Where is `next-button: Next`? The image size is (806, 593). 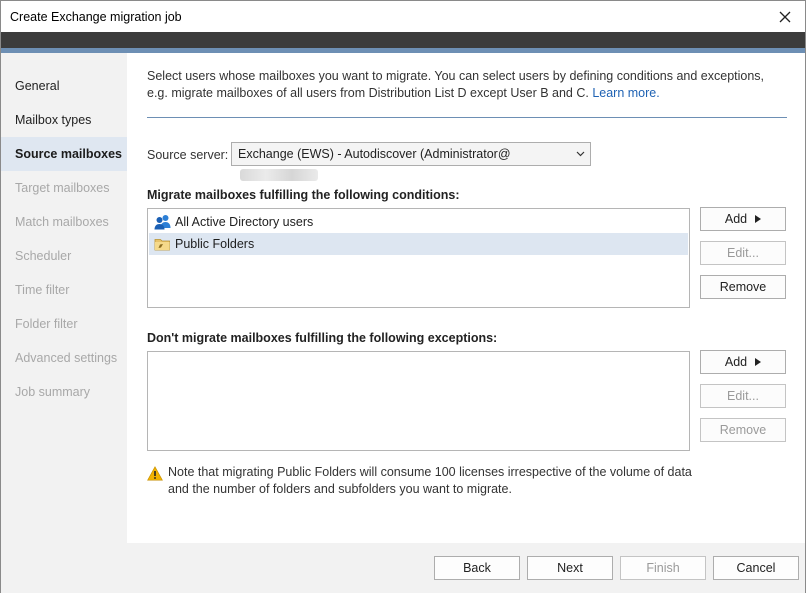 next-button: Next is located at coordinates (570, 568).